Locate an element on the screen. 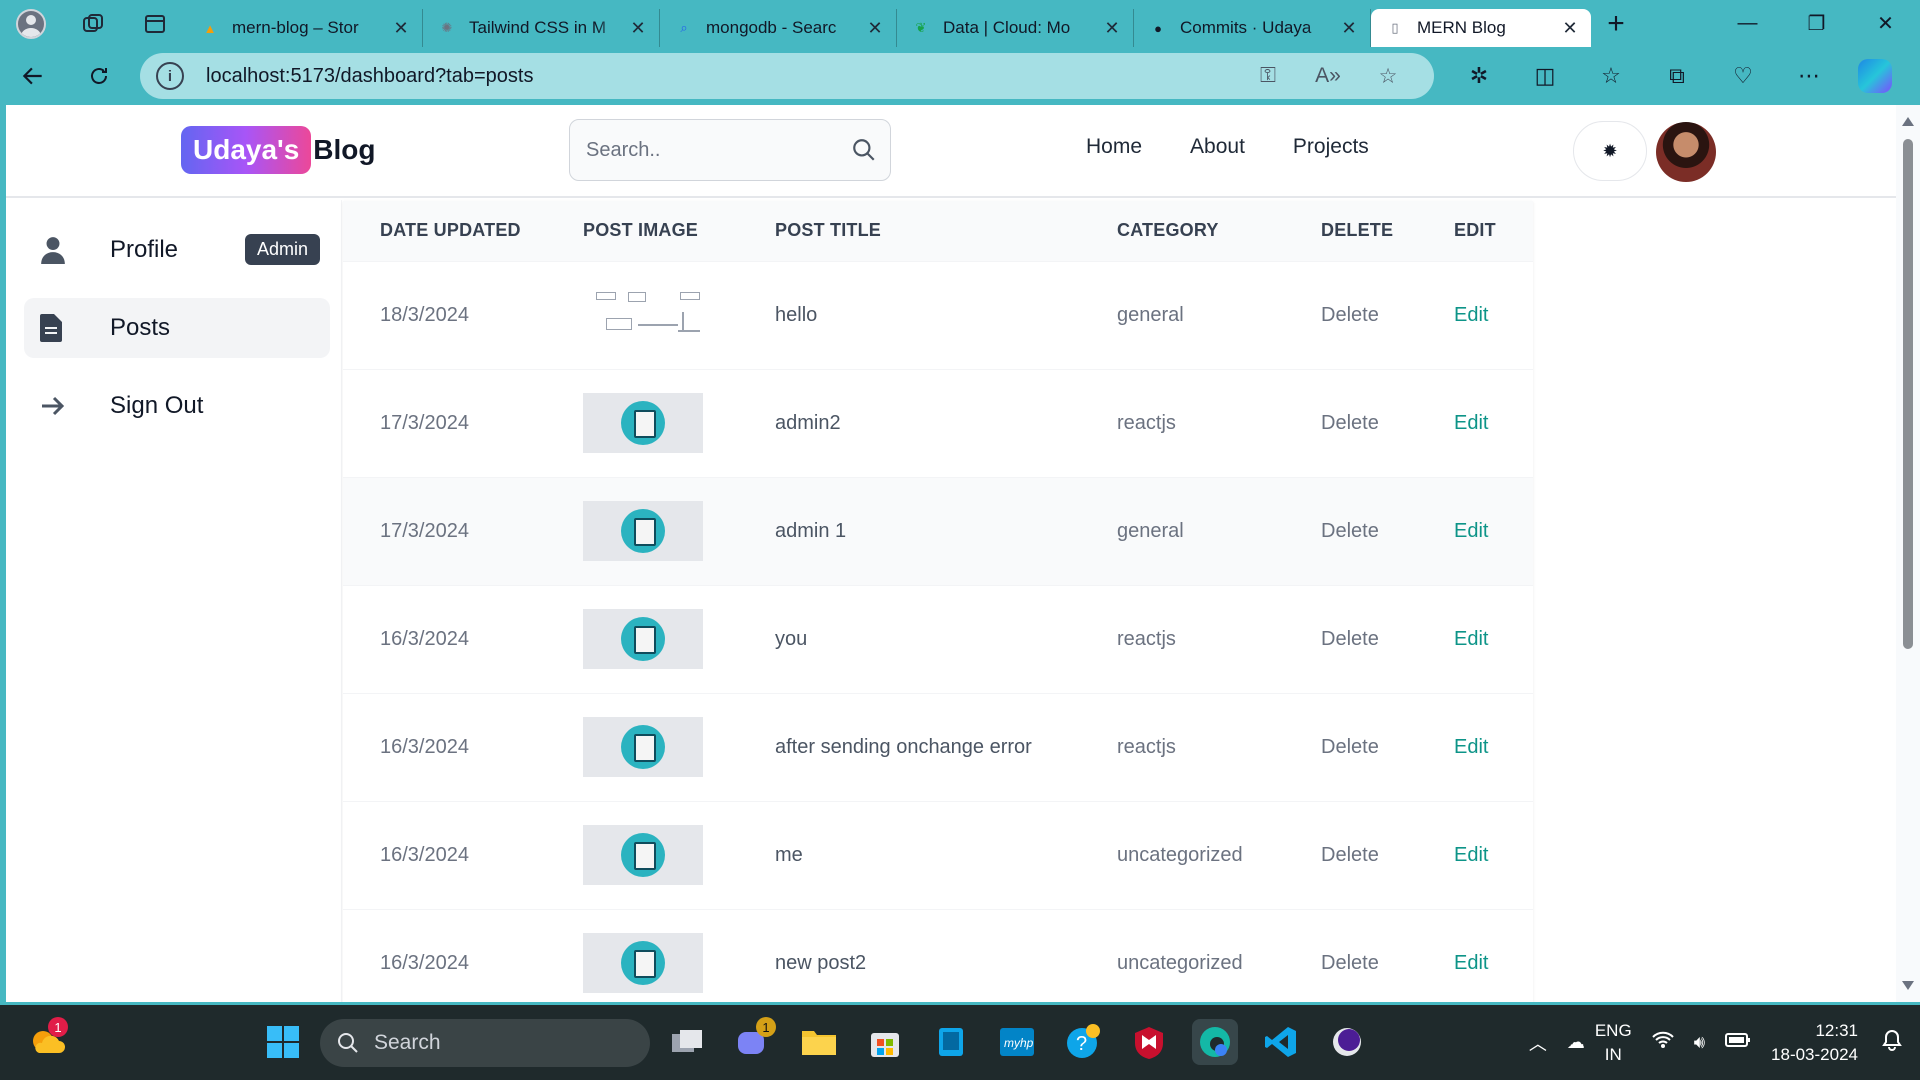 The height and width of the screenshot is (1080, 1920). weather-icon: 1 is located at coordinates (47, 1041).